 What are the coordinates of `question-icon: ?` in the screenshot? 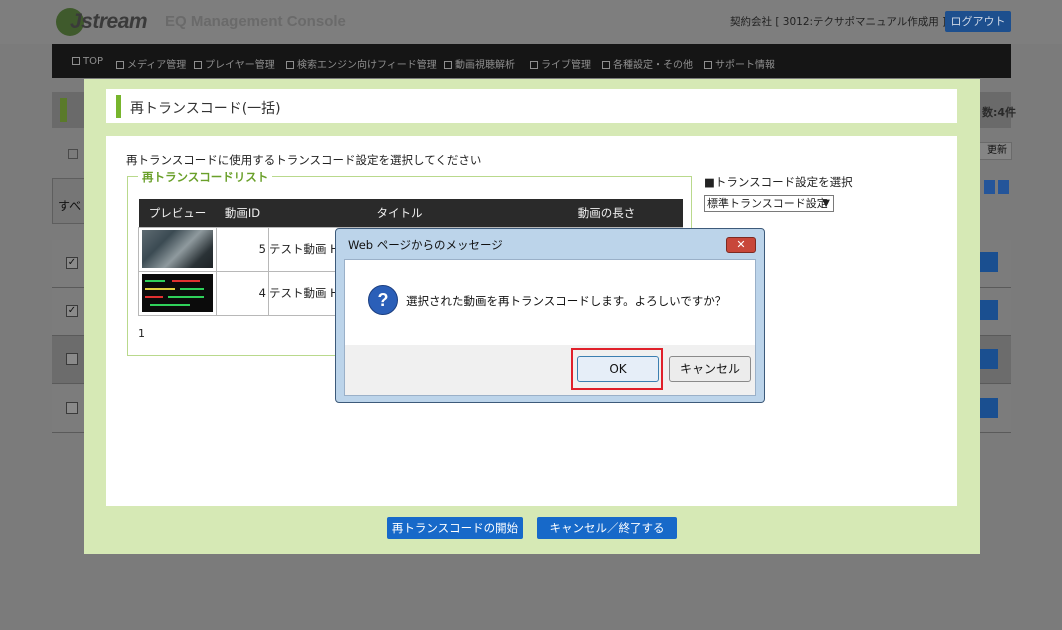 It's located at (383, 300).